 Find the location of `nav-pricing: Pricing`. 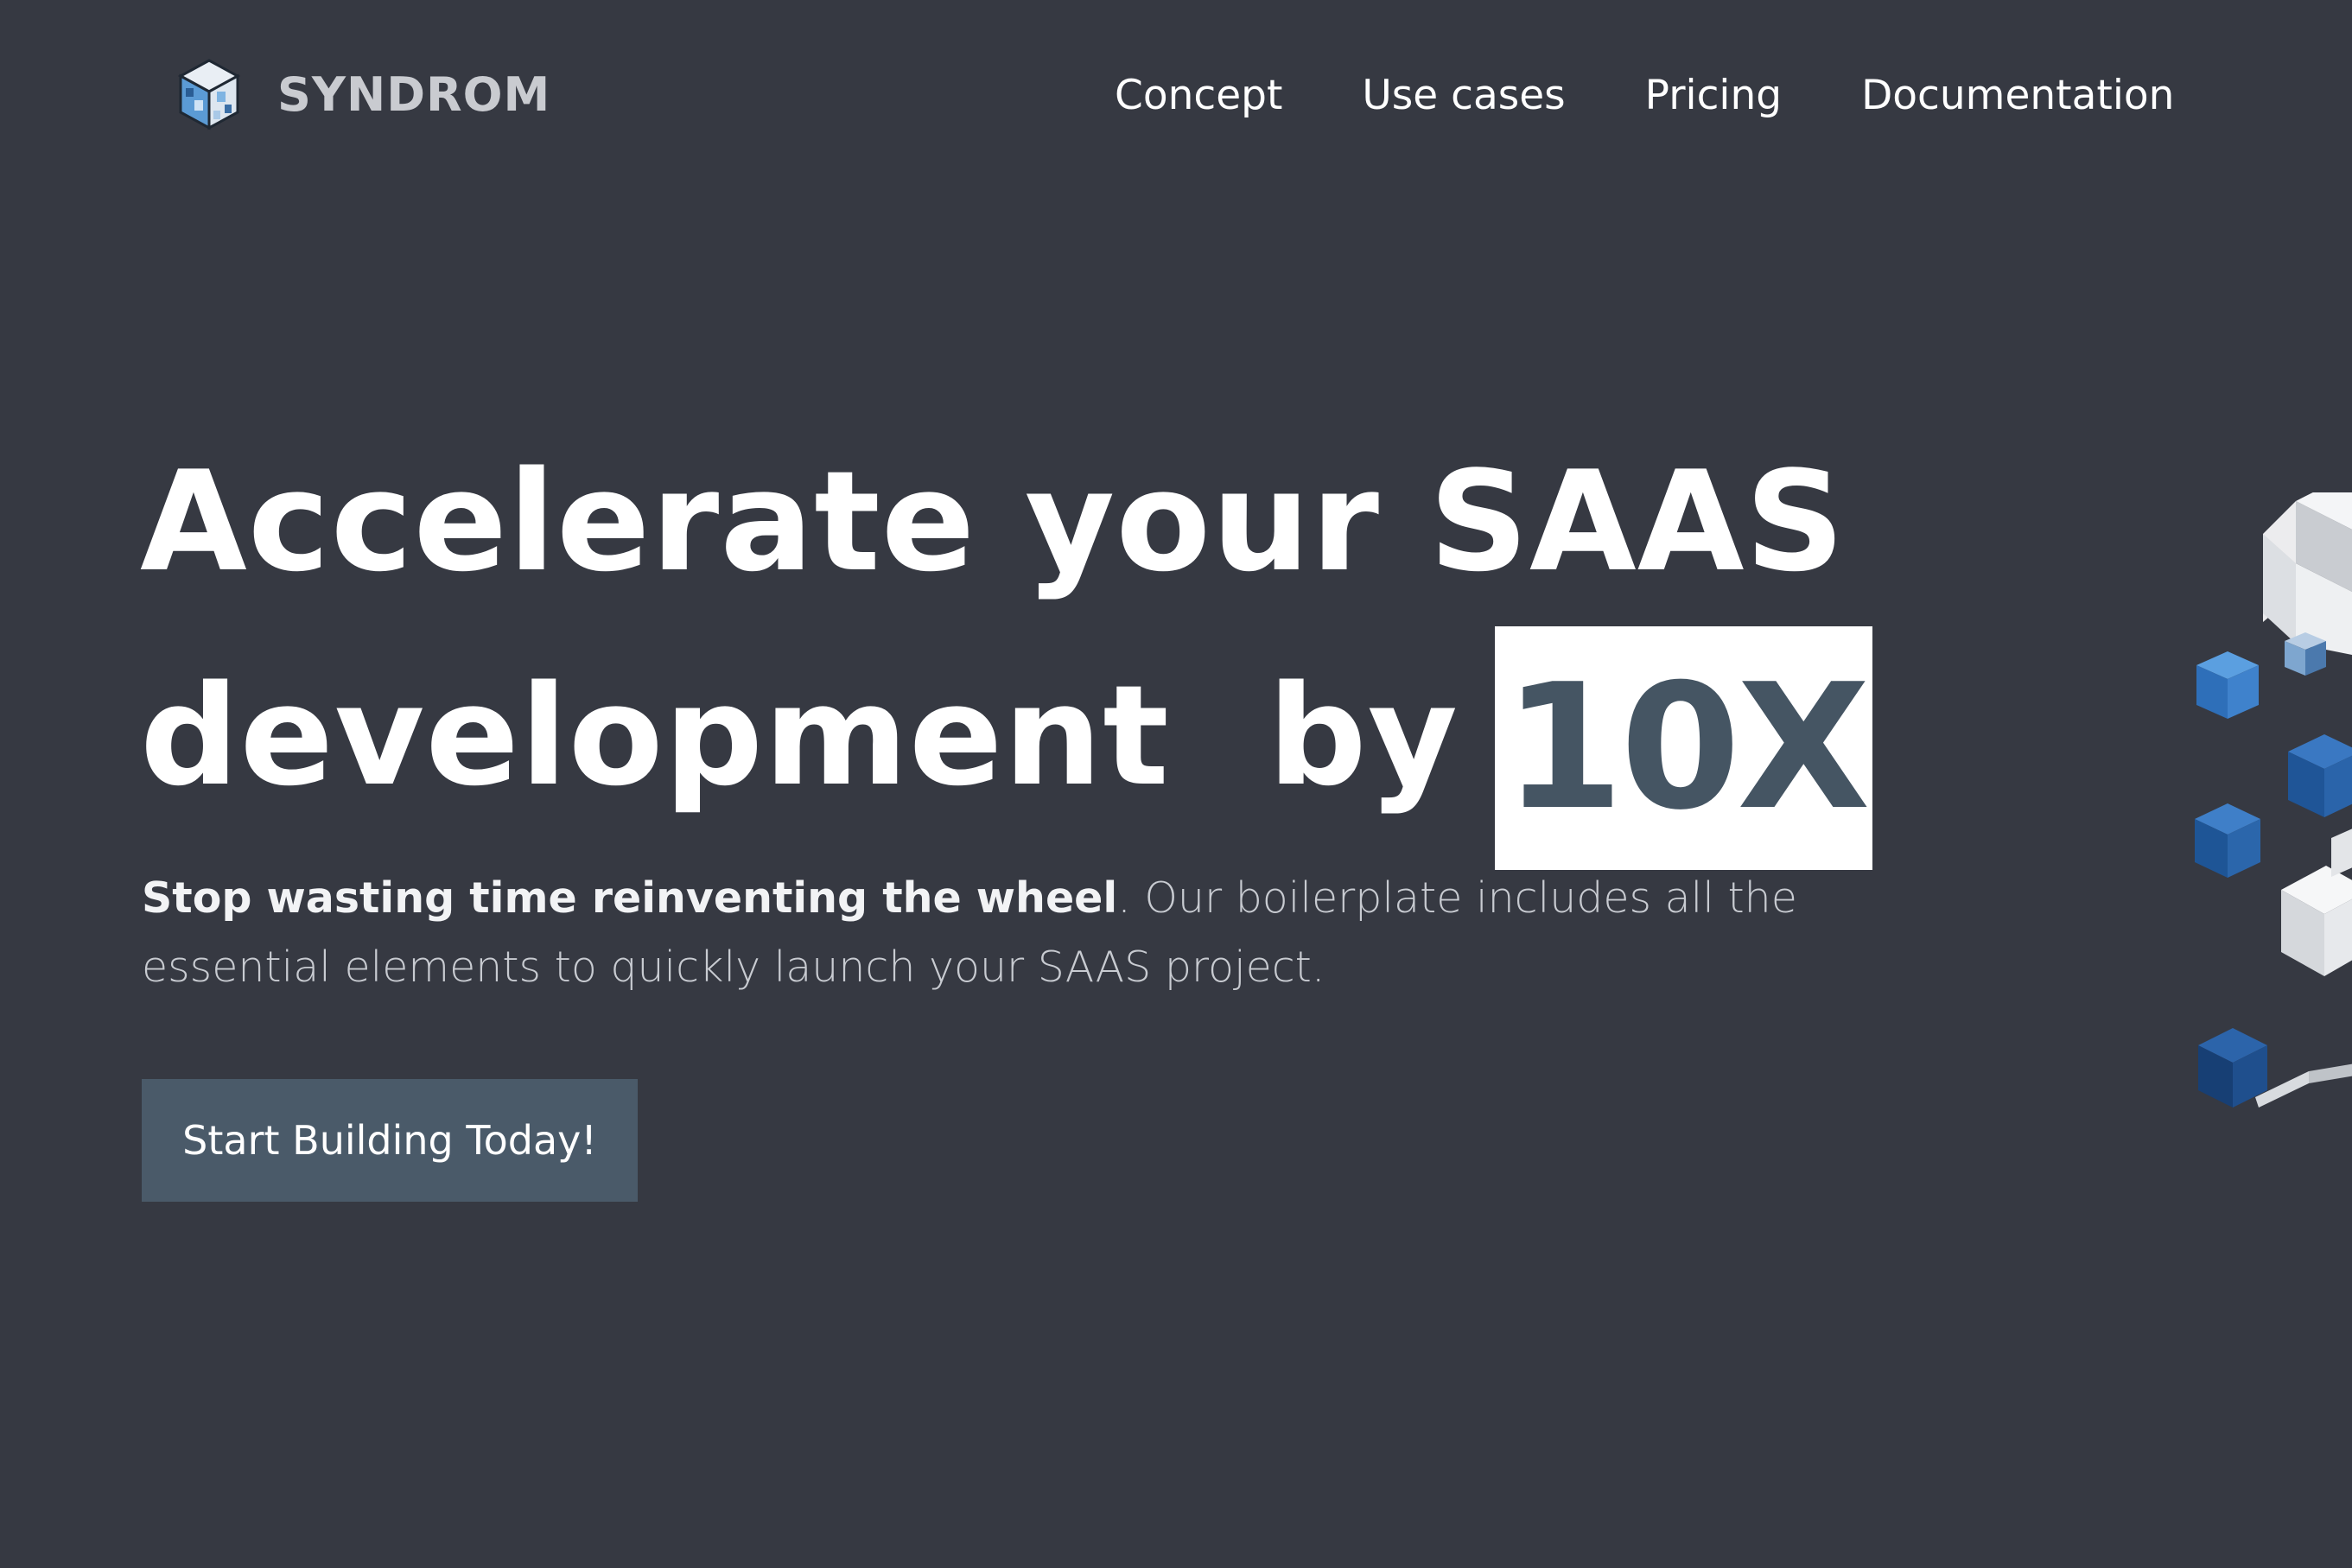

nav-pricing: Pricing is located at coordinates (1713, 95).